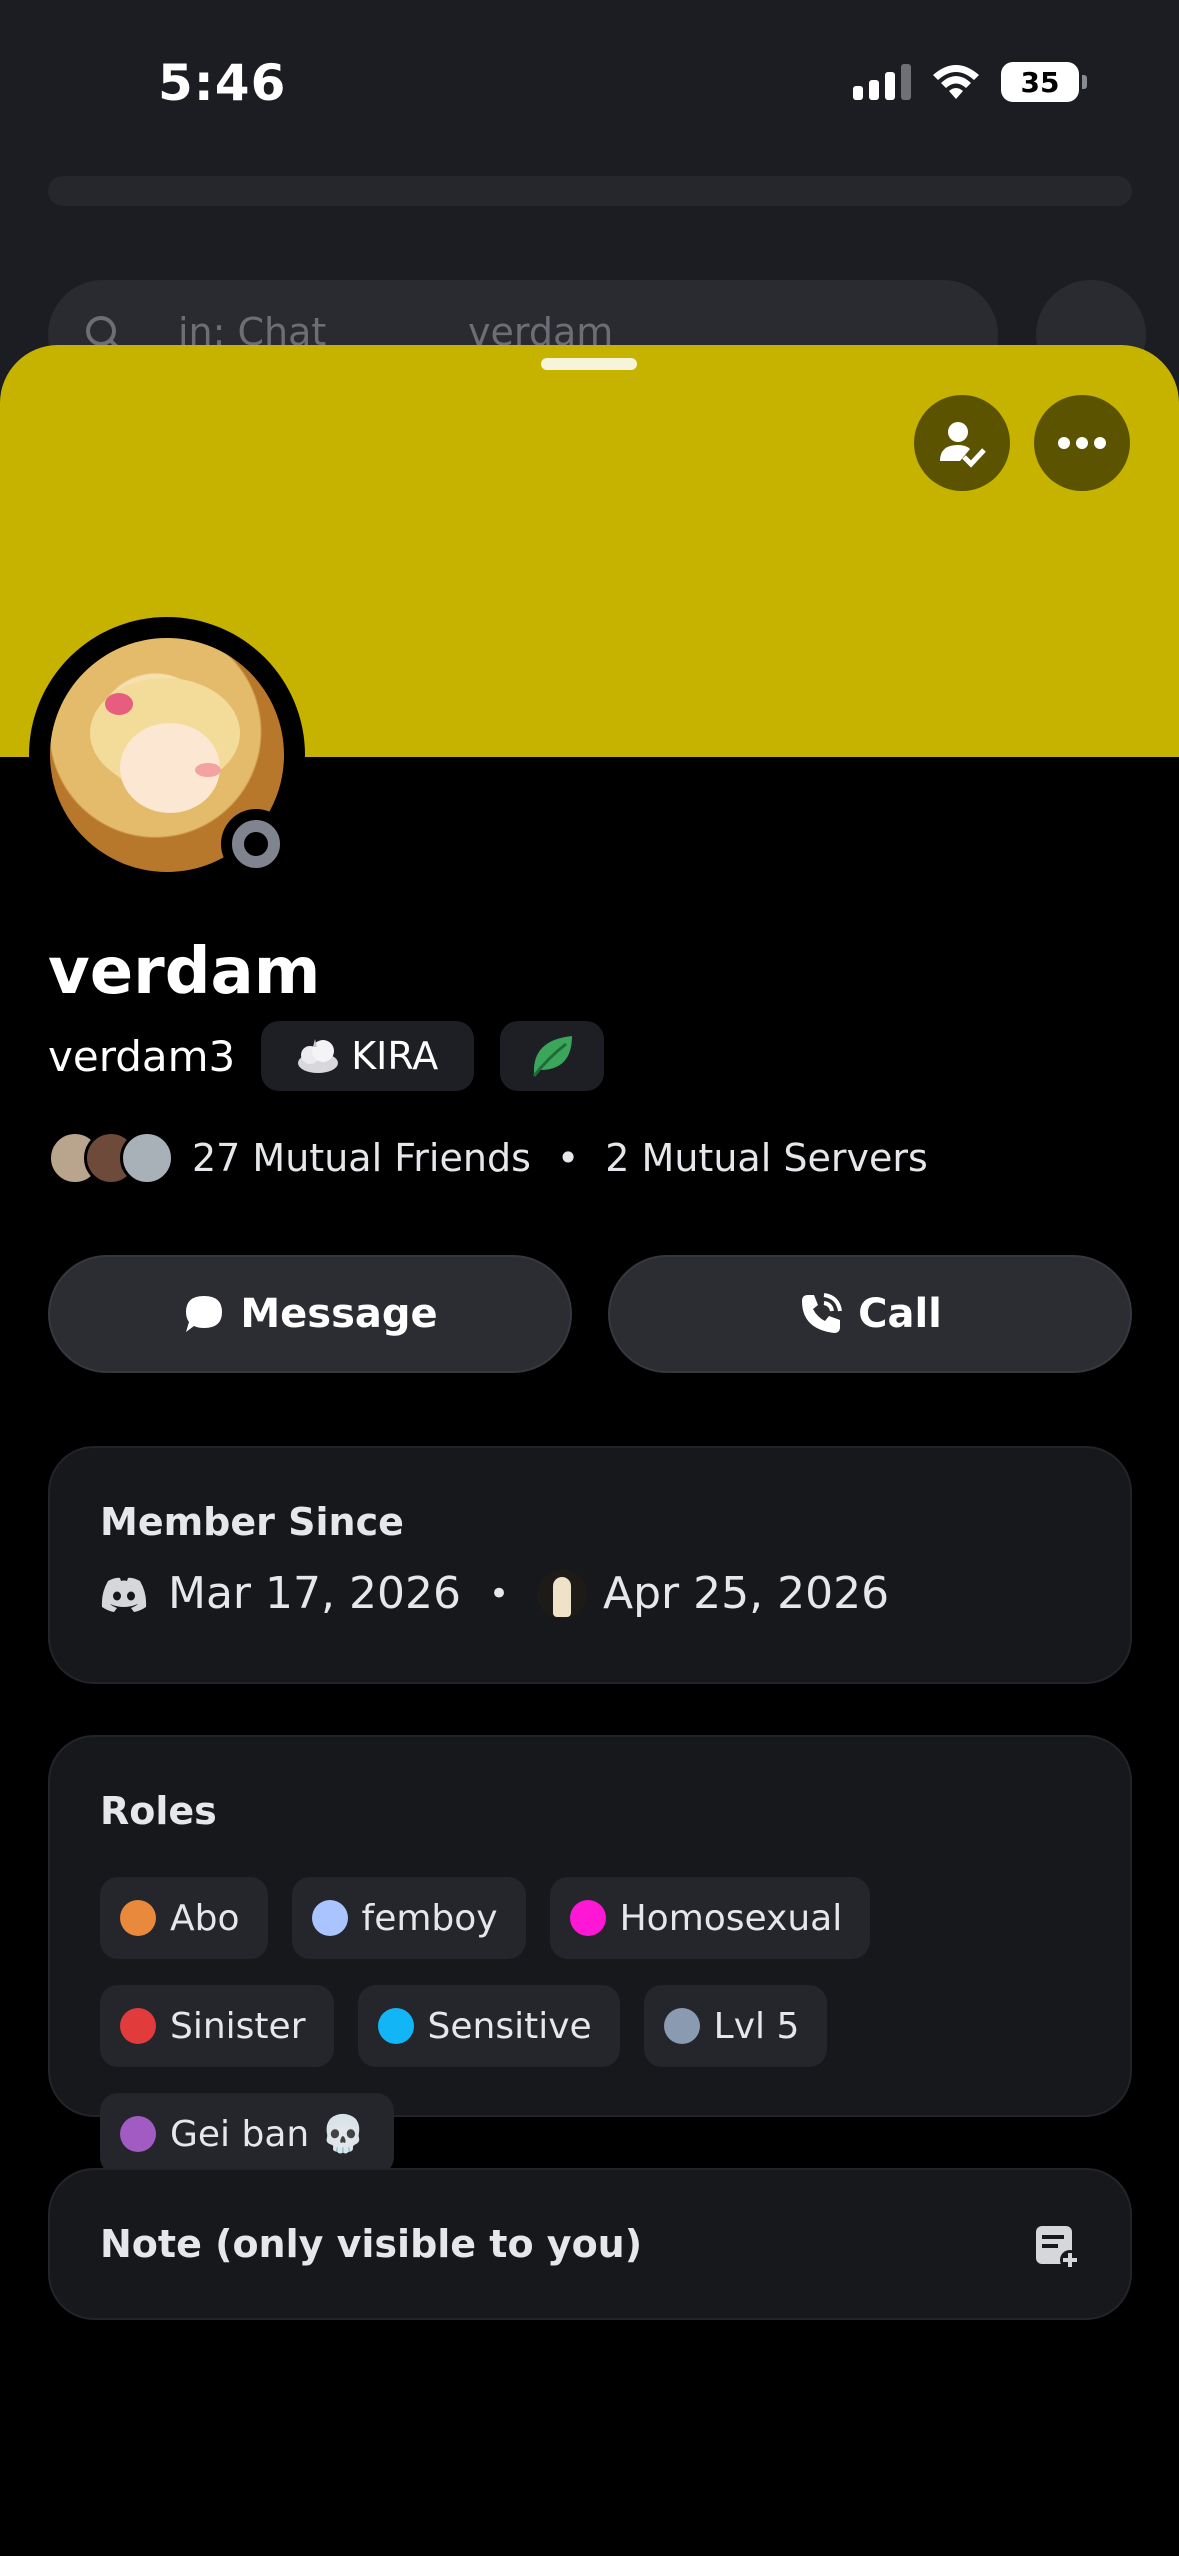 The width and height of the screenshot is (1179, 2556). Describe the element at coordinates (184, 972) in the screenshot. I see `display-name: verdam` at that location.